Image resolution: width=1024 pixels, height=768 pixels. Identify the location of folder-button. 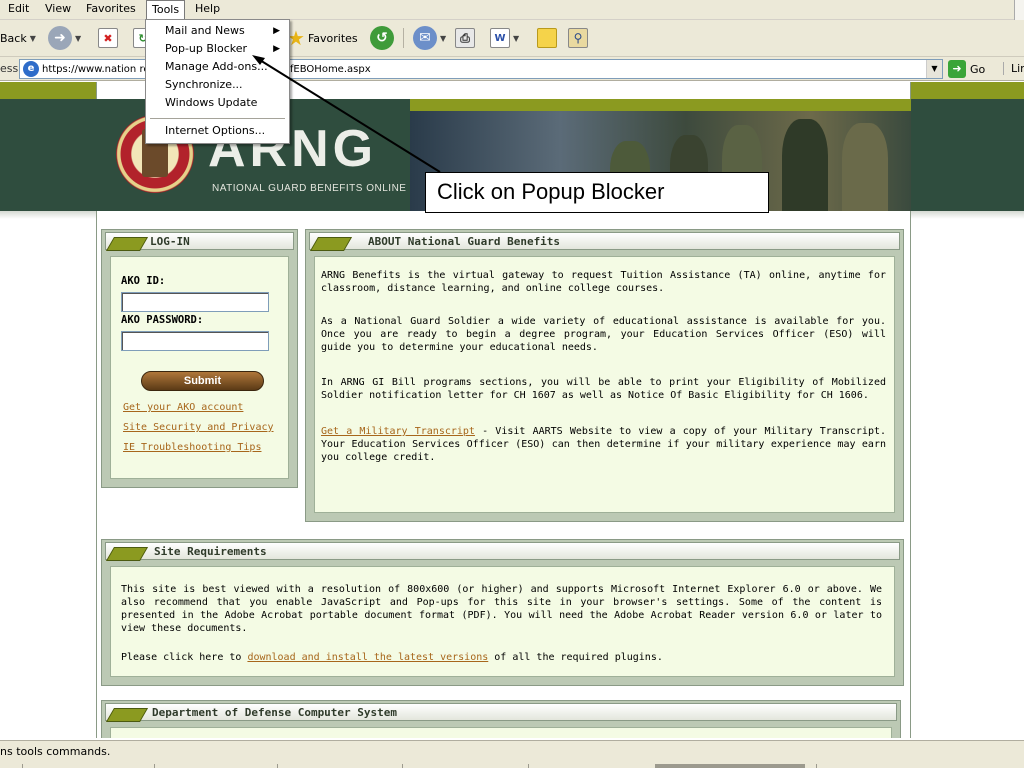
(547, 38).